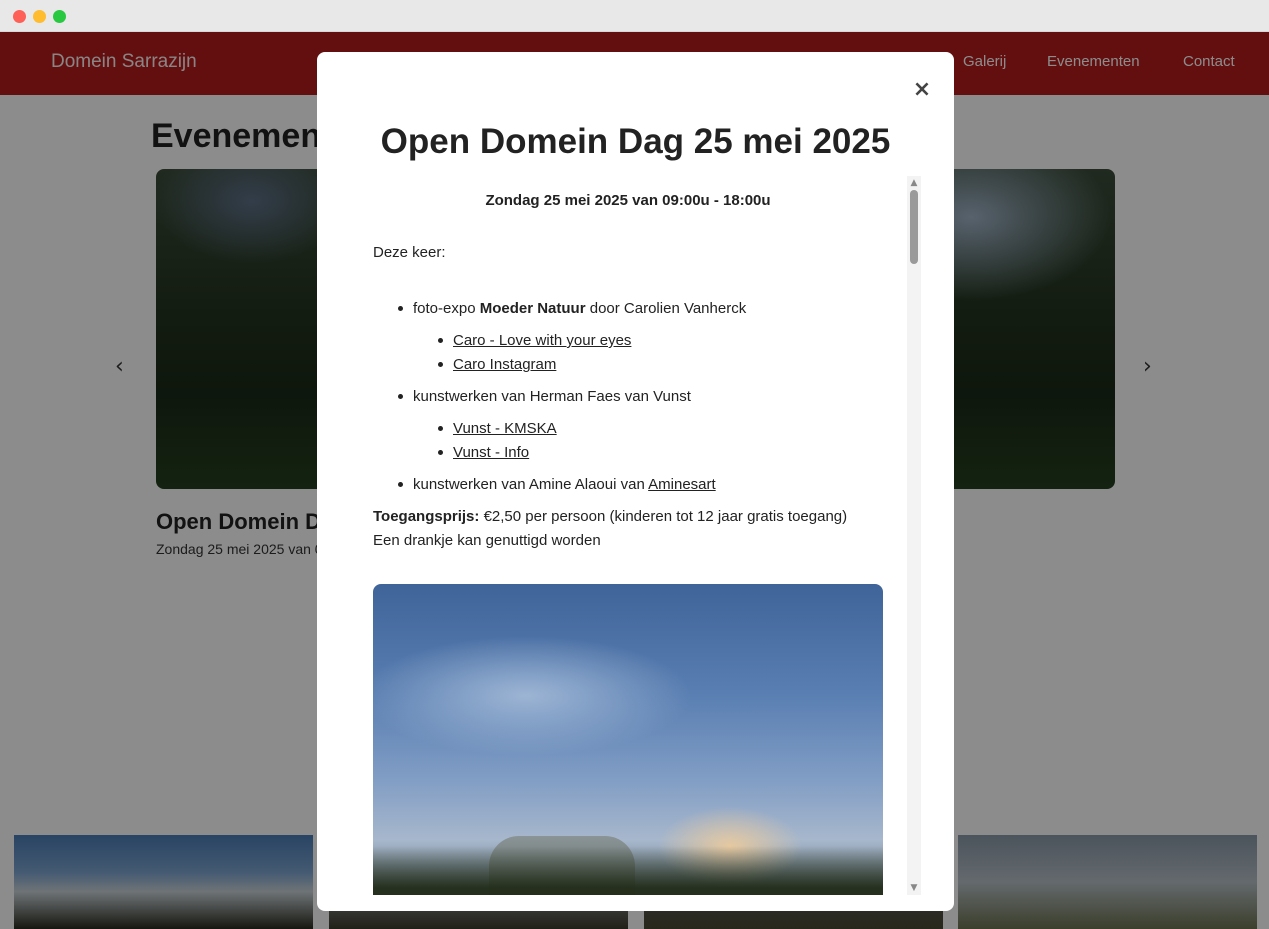  Describe the element at coordinates (531, 484) in the screenshot. I see `list-item-text: kunstwerken van Amine Alaoui van` at that location.